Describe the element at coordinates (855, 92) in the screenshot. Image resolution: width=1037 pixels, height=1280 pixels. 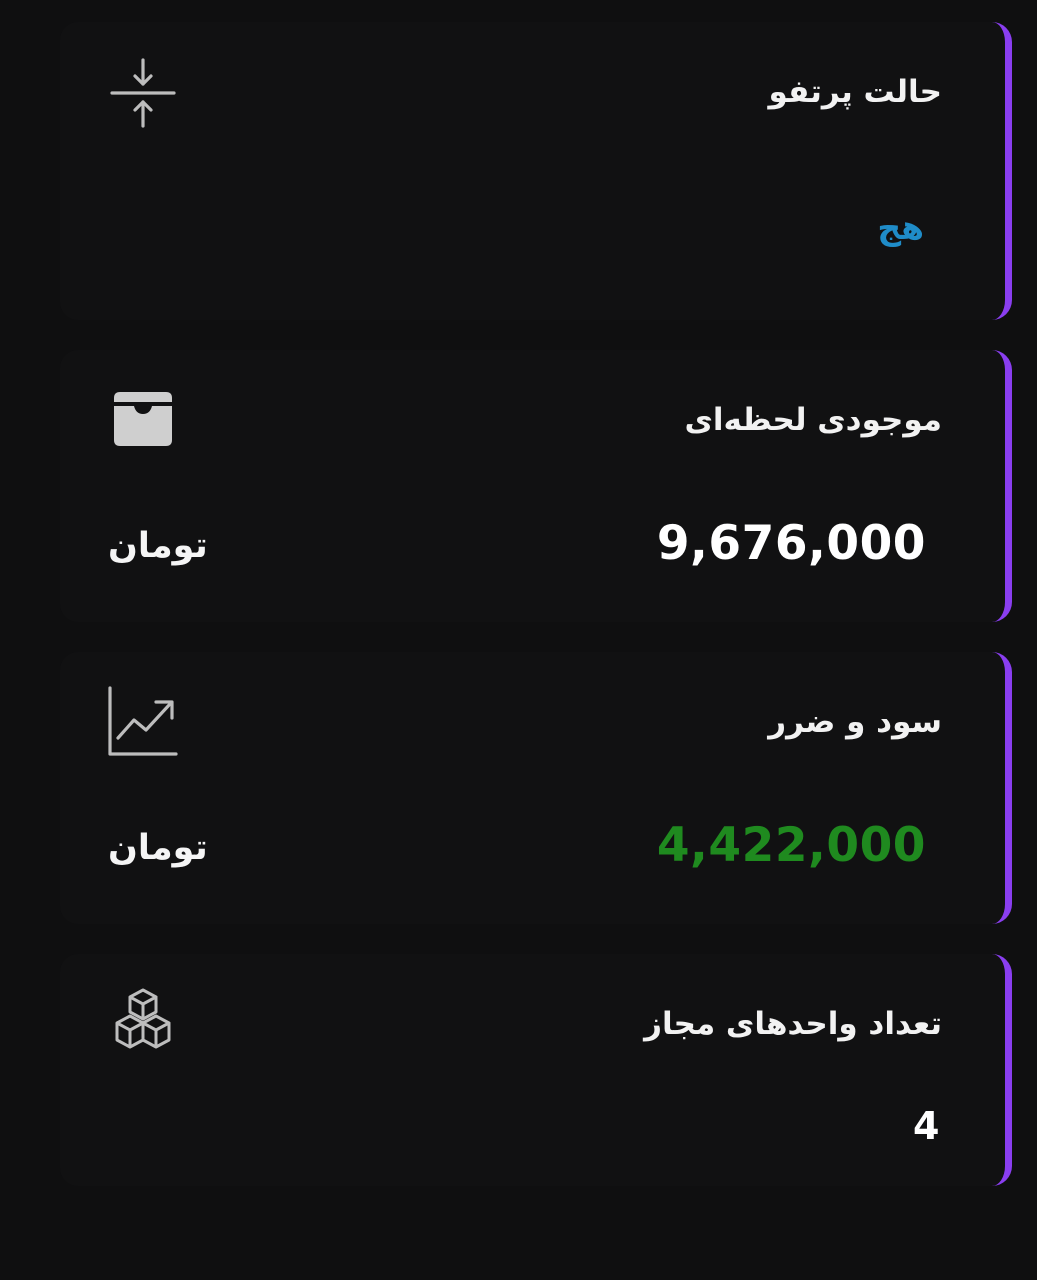
I see `card-title: حالت پرتفو` at that location.